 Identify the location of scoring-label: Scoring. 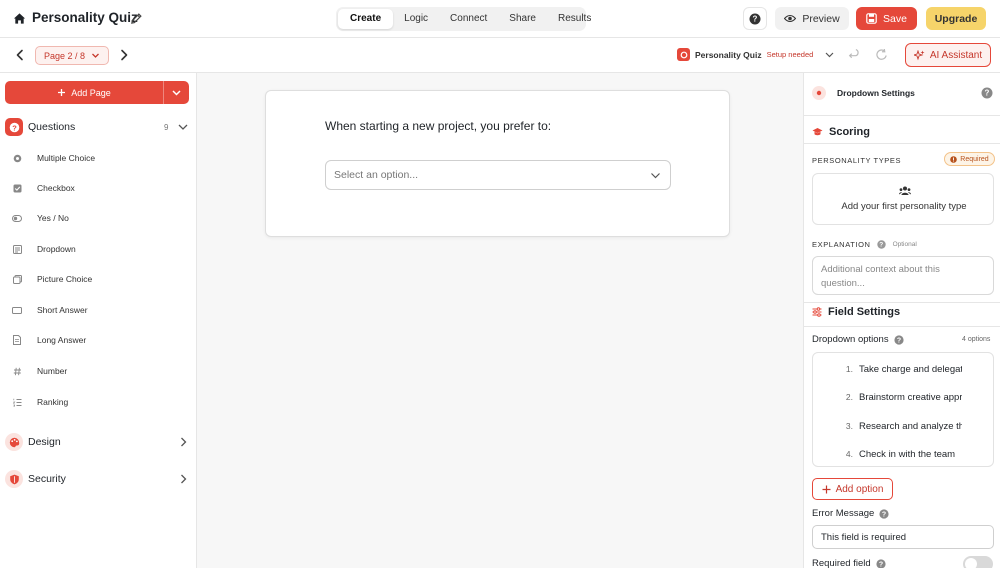
(849, 132).